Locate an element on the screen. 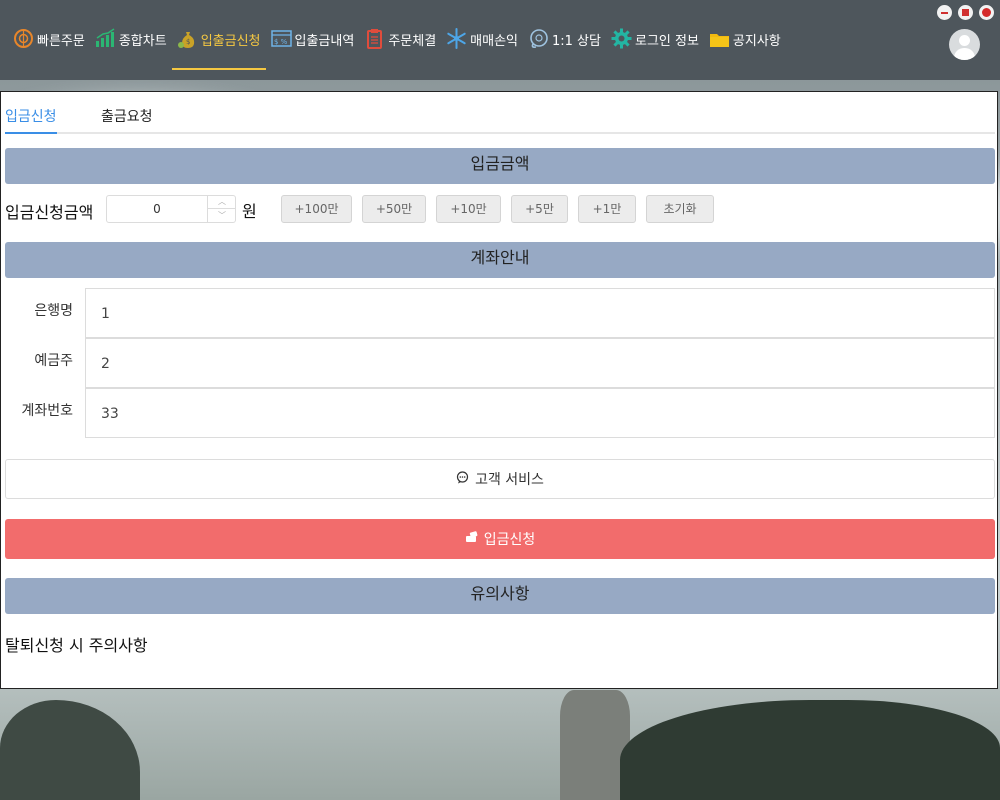 The image size is (1000, 800). add-1000000-button: +100만 is located at coordinates (316, 209).